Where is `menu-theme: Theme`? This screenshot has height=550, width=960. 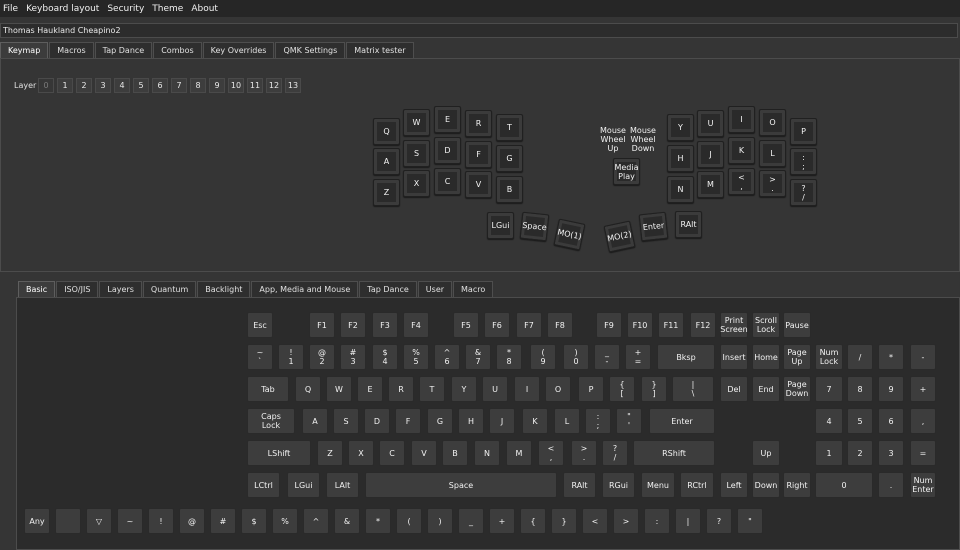 menu-theme: Theme is located at coordinates (168, 9).